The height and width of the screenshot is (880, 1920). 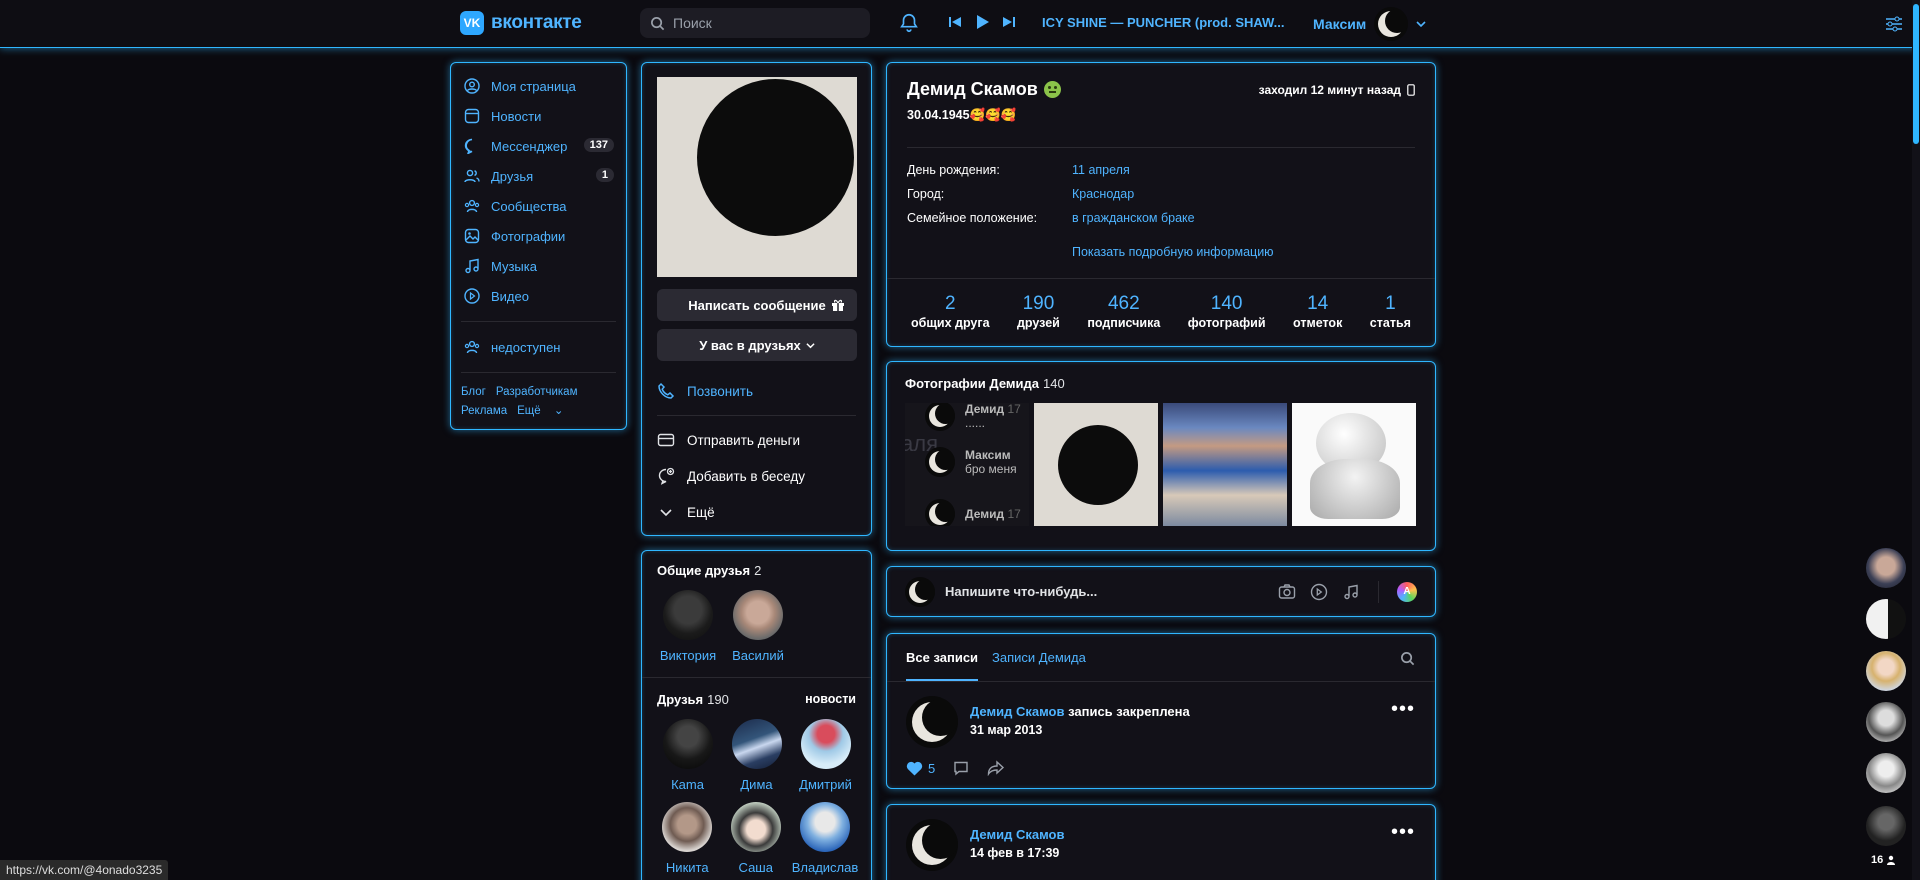 I want to click on friend-card: Кama, so click(x=687, y=755).